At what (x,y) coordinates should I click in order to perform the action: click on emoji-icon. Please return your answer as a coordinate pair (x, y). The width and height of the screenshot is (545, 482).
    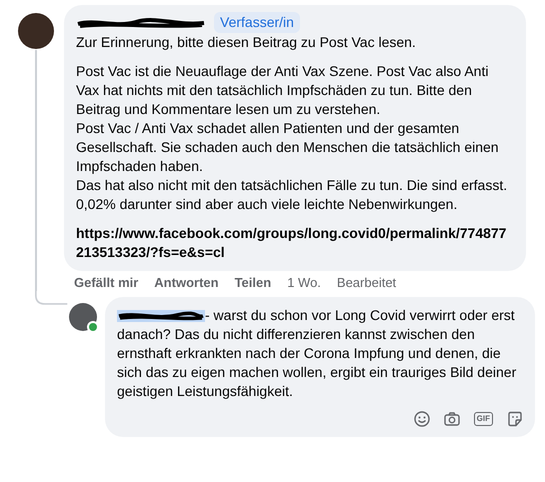
    Looking at the image, I should click on (422, 419).